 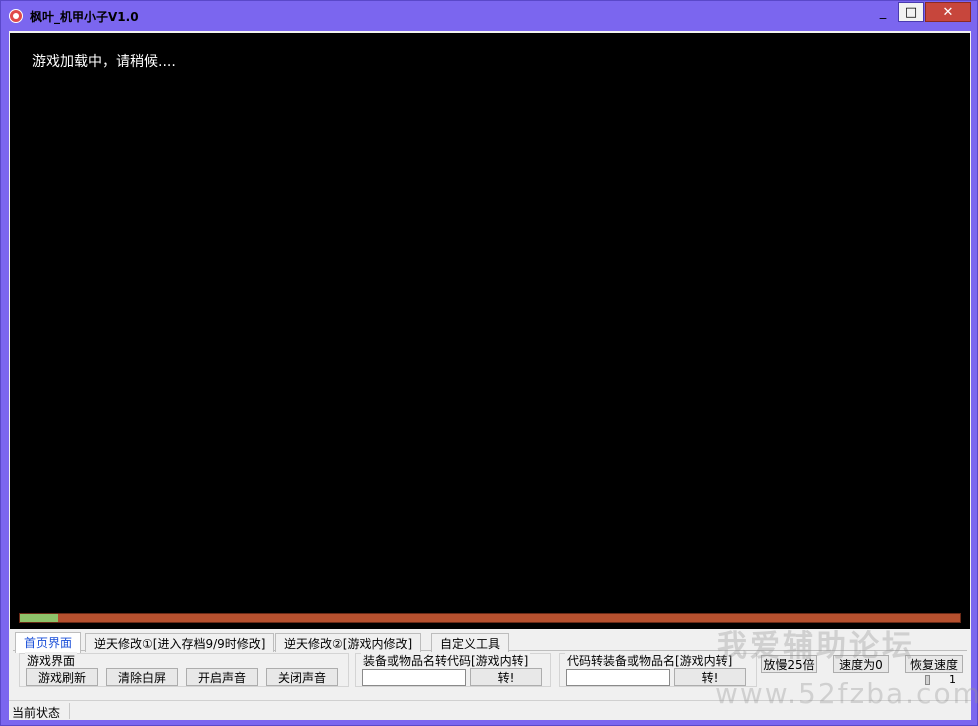 What do you see at coordinates (470, 642) in the screenshot?
I see `tab-custom-tools: 自定义工具` at bounding box center [470, 642].